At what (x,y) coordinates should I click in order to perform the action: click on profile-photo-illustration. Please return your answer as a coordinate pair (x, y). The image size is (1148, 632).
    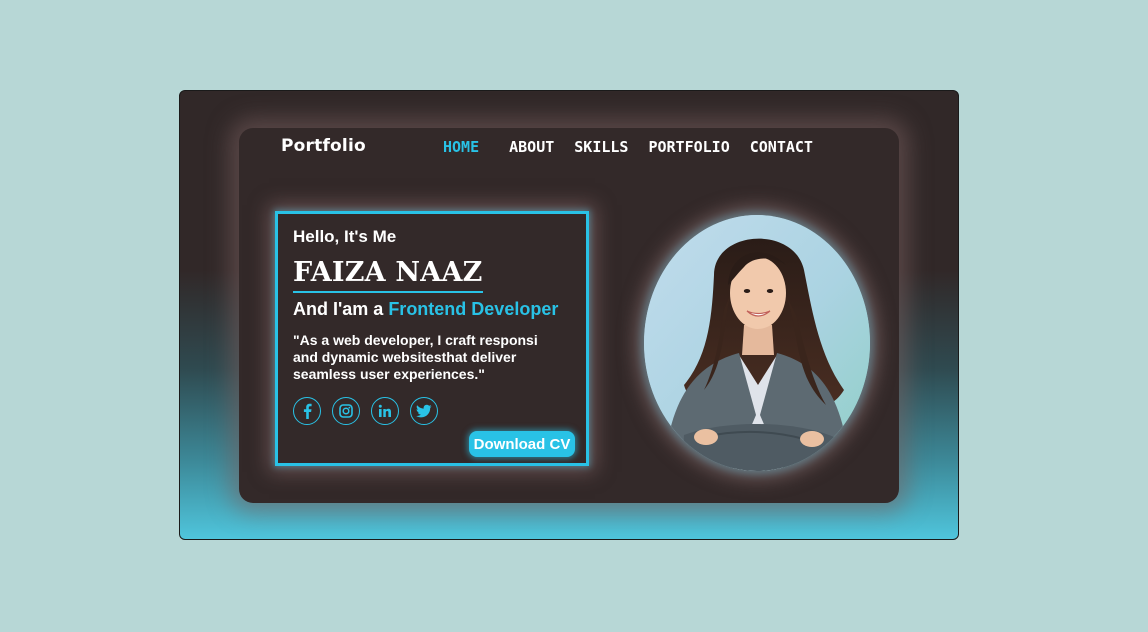
    Looking at the image, I should click on (757, 343).